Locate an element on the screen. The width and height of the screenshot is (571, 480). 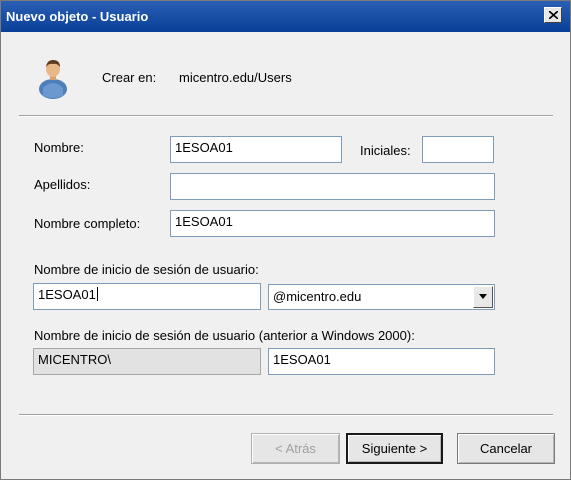
create-in-path: micentro.edu/Users is located at coordinates (235, 77).